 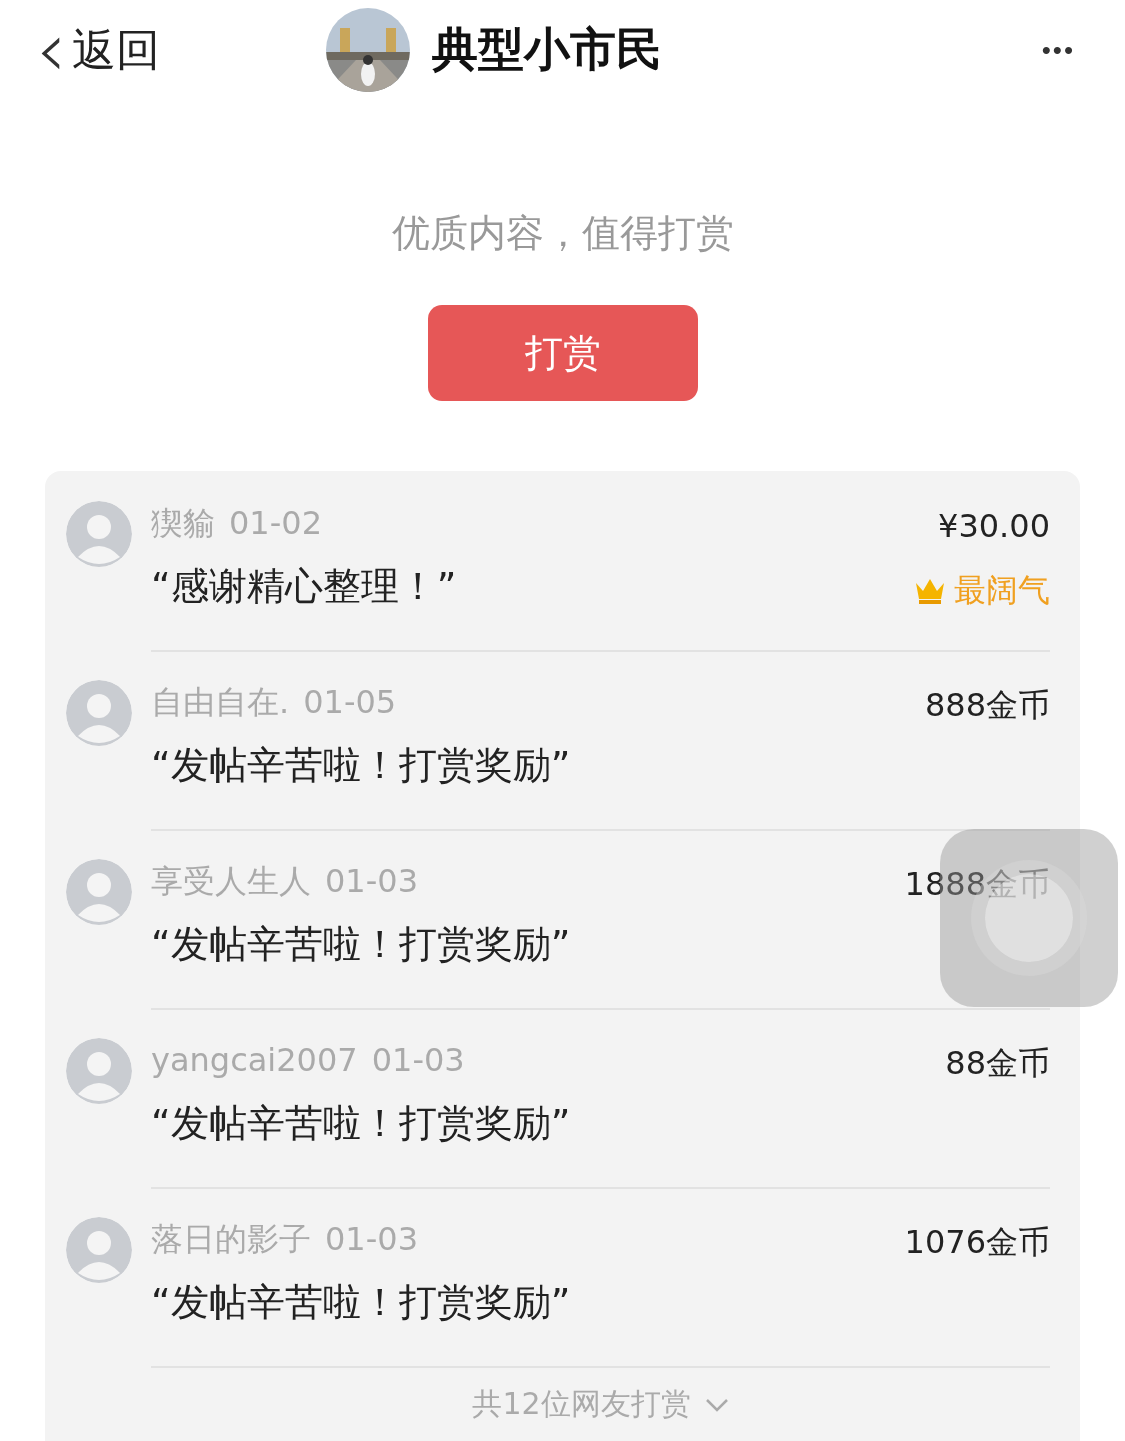 I want to click on reward-comment: “感谢精心整理！”, so click(x=304, y=586).